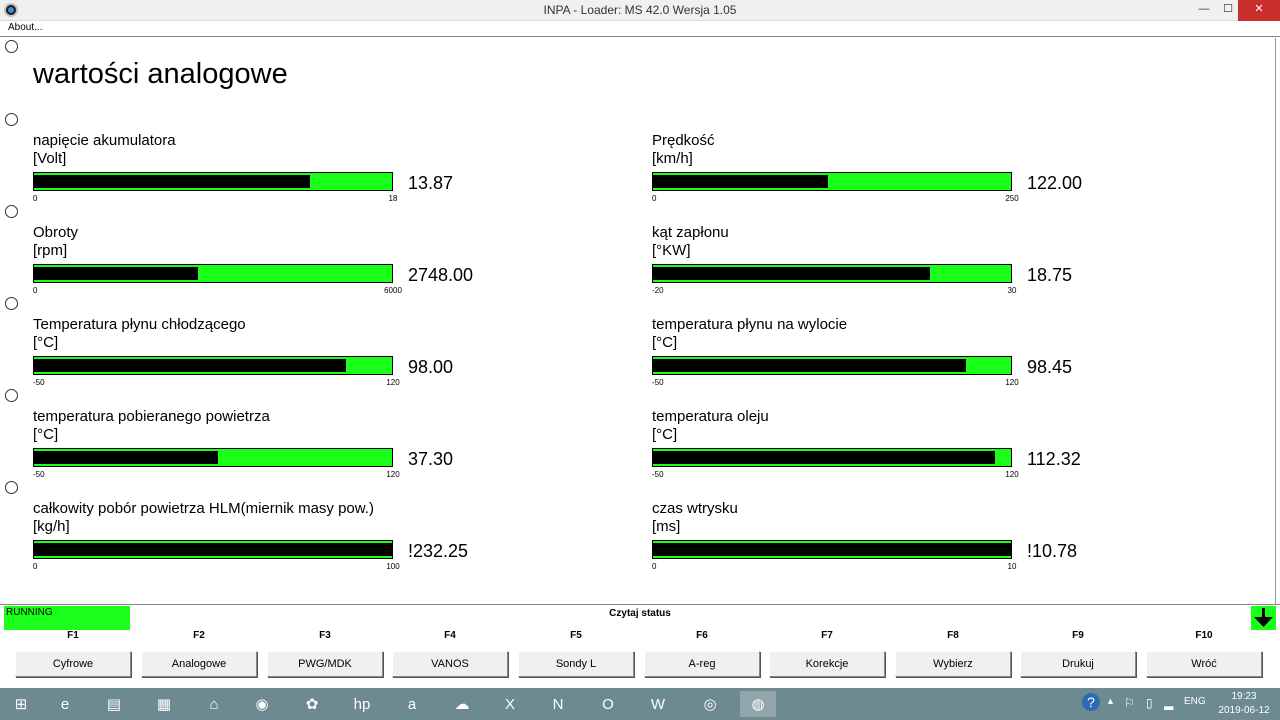 The image size is (1280, 720). What do you see at coordinates (1012, 566) in the screenshot?
I see `gauge-max: 10` at bounding box center [1012, 566].